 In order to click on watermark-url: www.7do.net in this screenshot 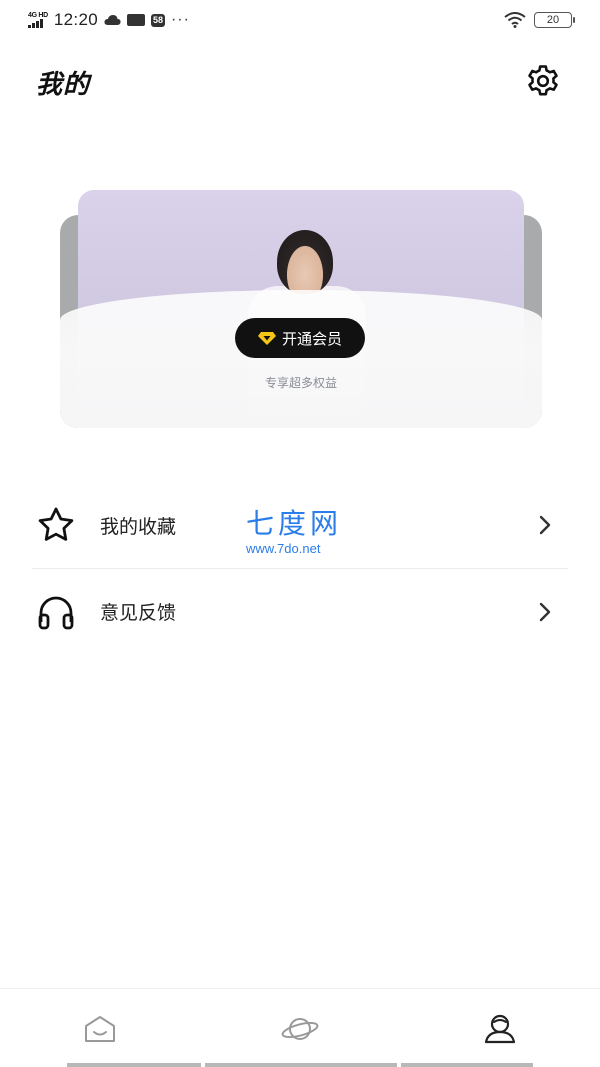, I will do `click(283, 548)`.